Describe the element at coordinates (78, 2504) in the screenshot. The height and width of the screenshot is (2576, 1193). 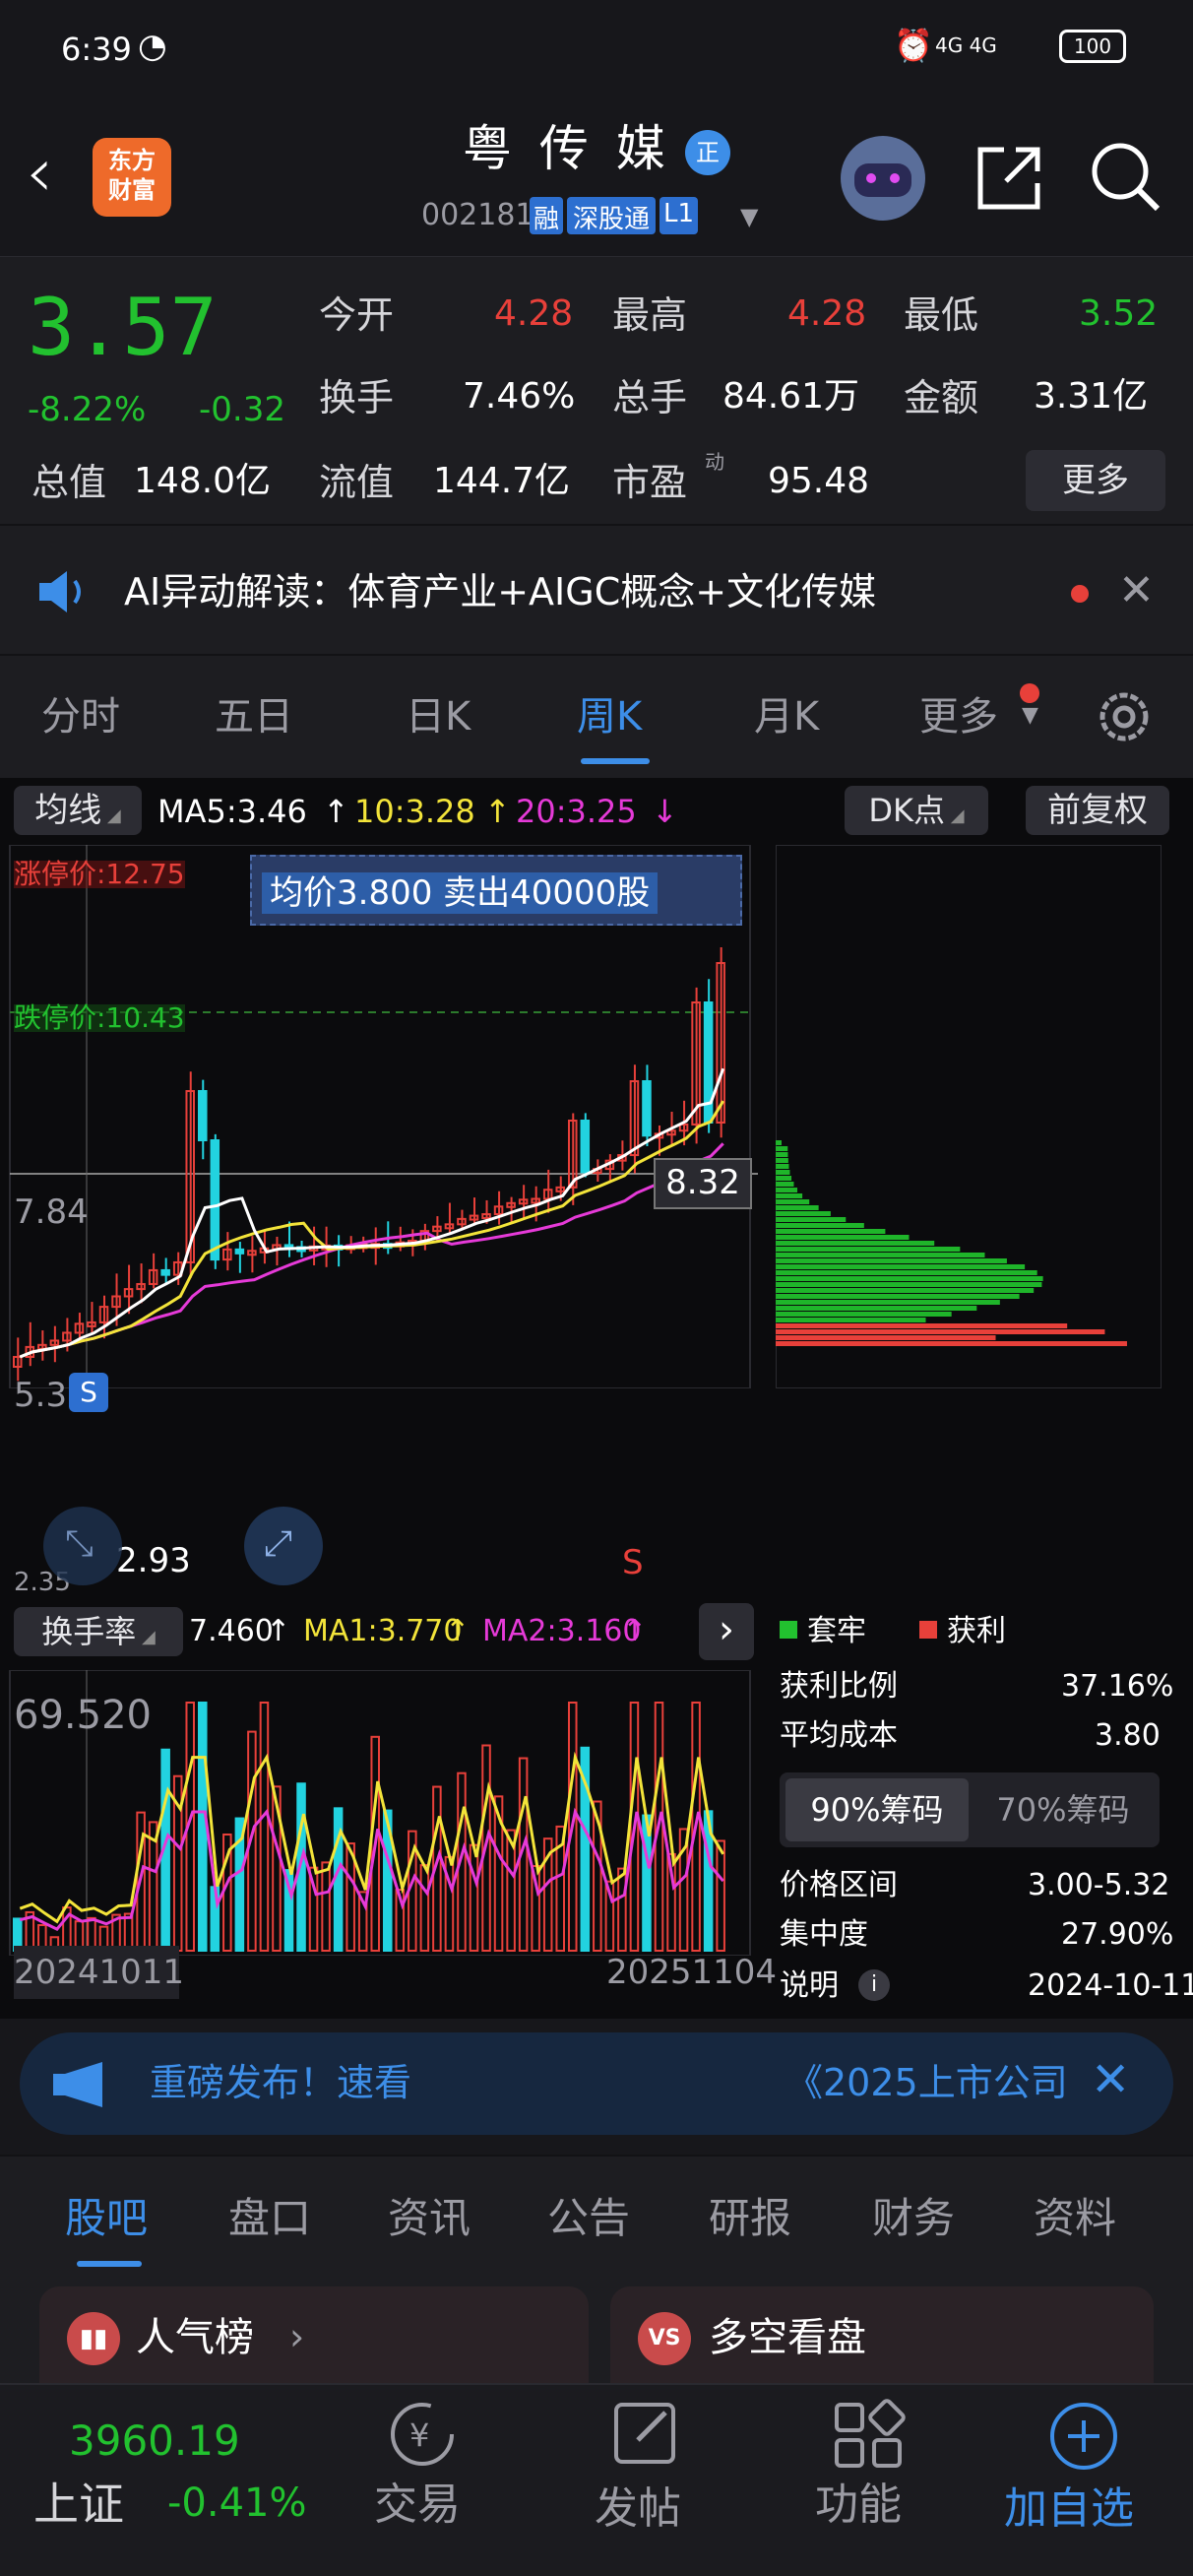
I see `index-name: 上证` at that location.